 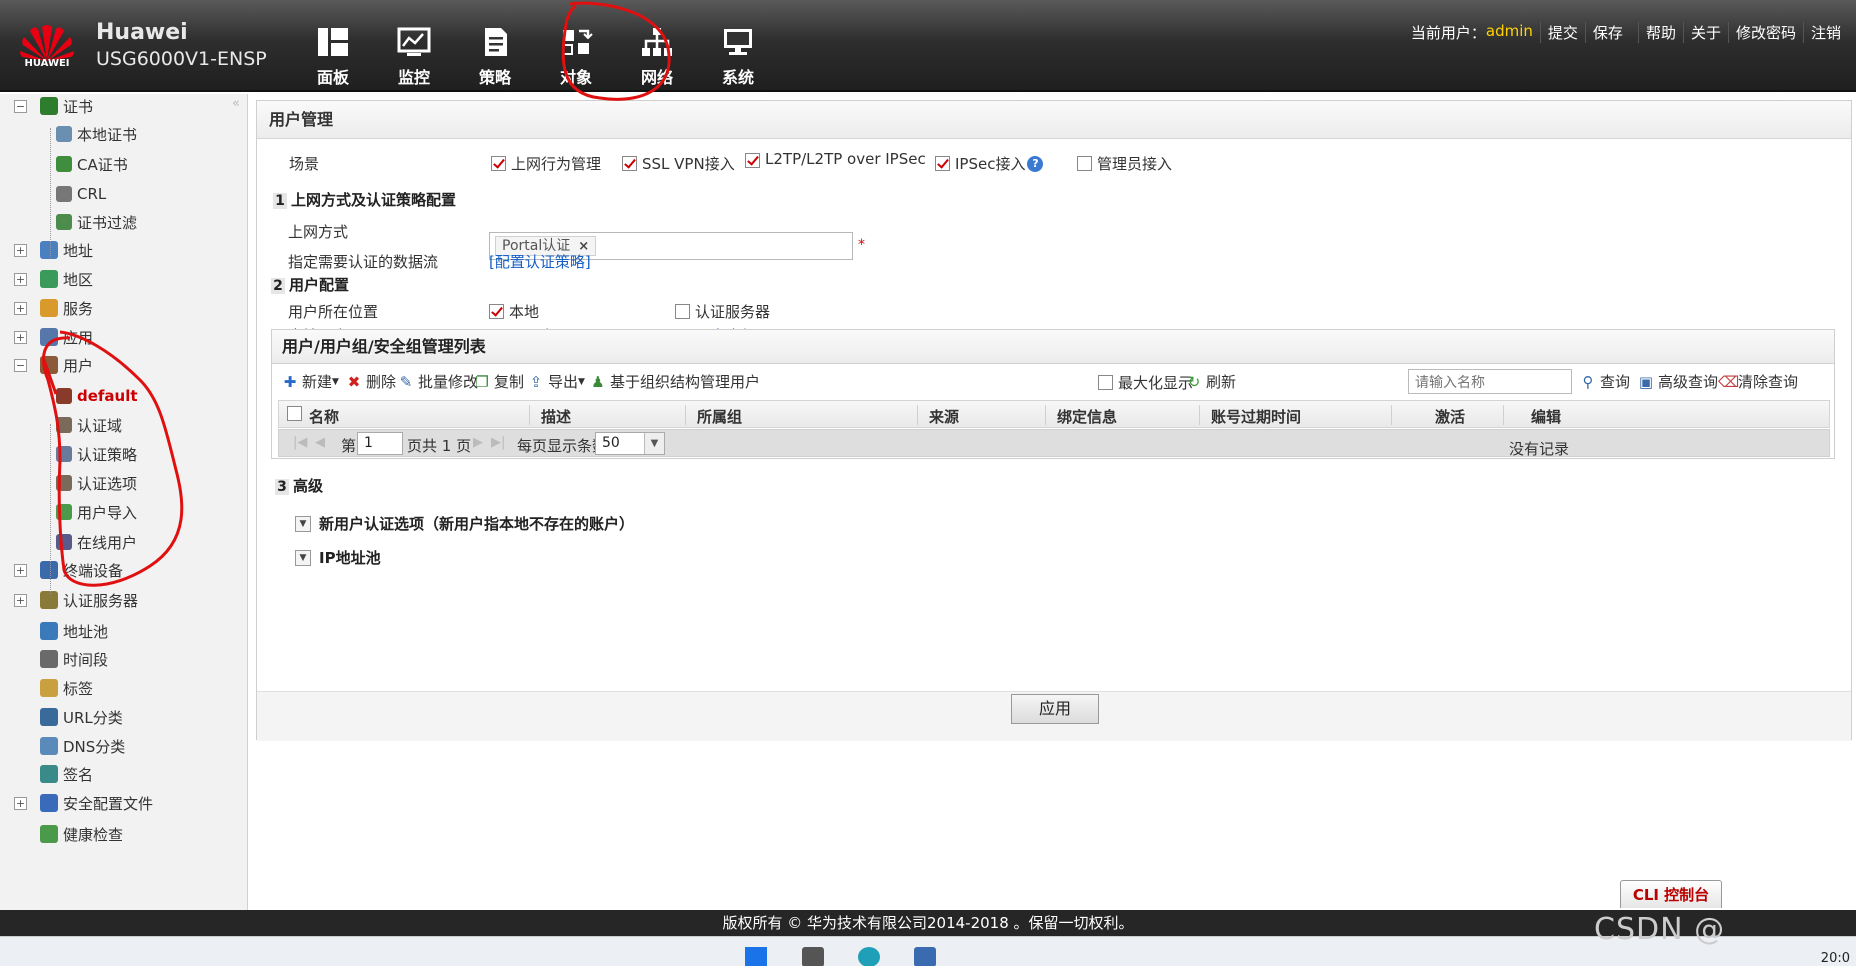 I want to click on advanced-query-button: ▣ 高级查询, so click(x=1678, y=381).